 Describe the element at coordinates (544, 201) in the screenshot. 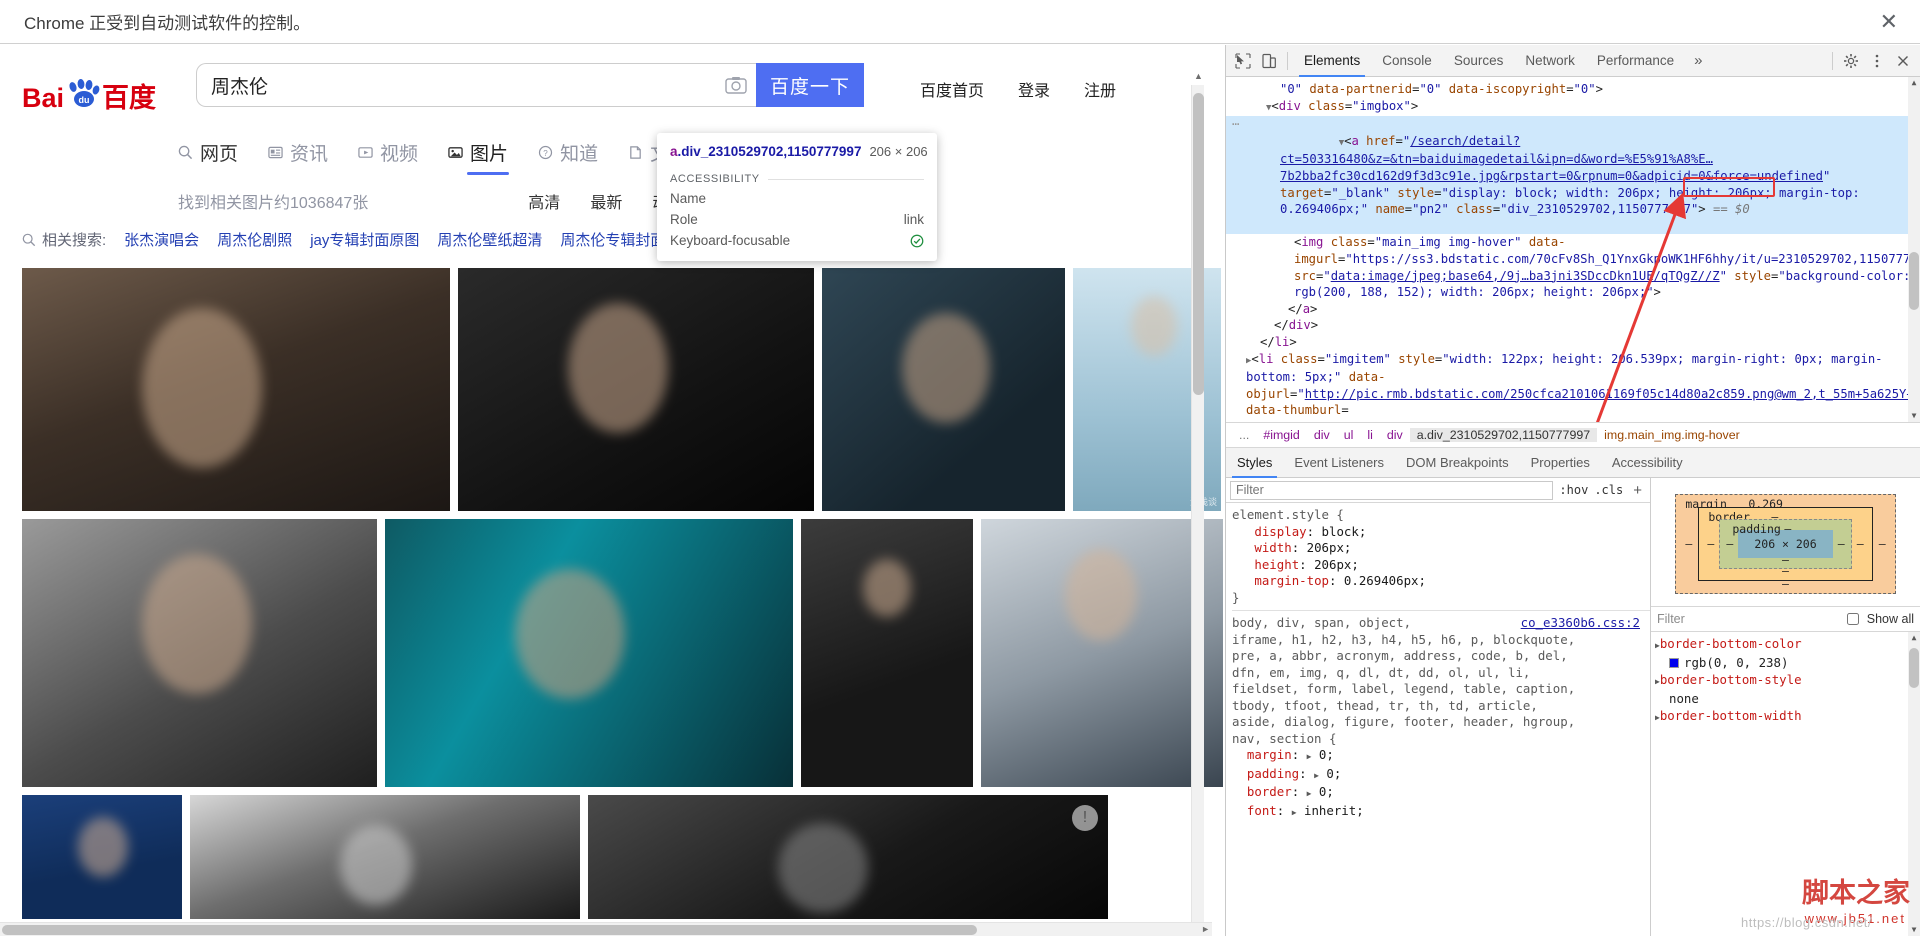

I see `filter-hd: 高清` at that location.